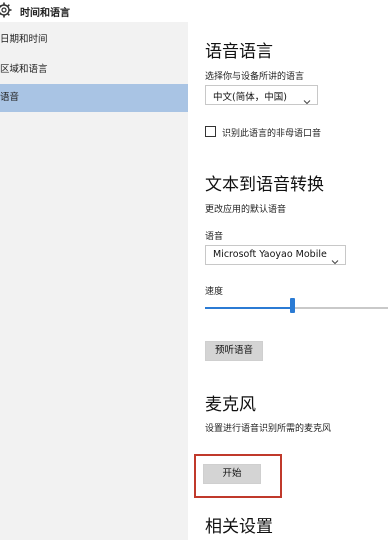 The image size is (388, 540). Describe the element at coordinates (10, 97) in the screenshot. I see `sidebar-item-label: 语音` at that location.